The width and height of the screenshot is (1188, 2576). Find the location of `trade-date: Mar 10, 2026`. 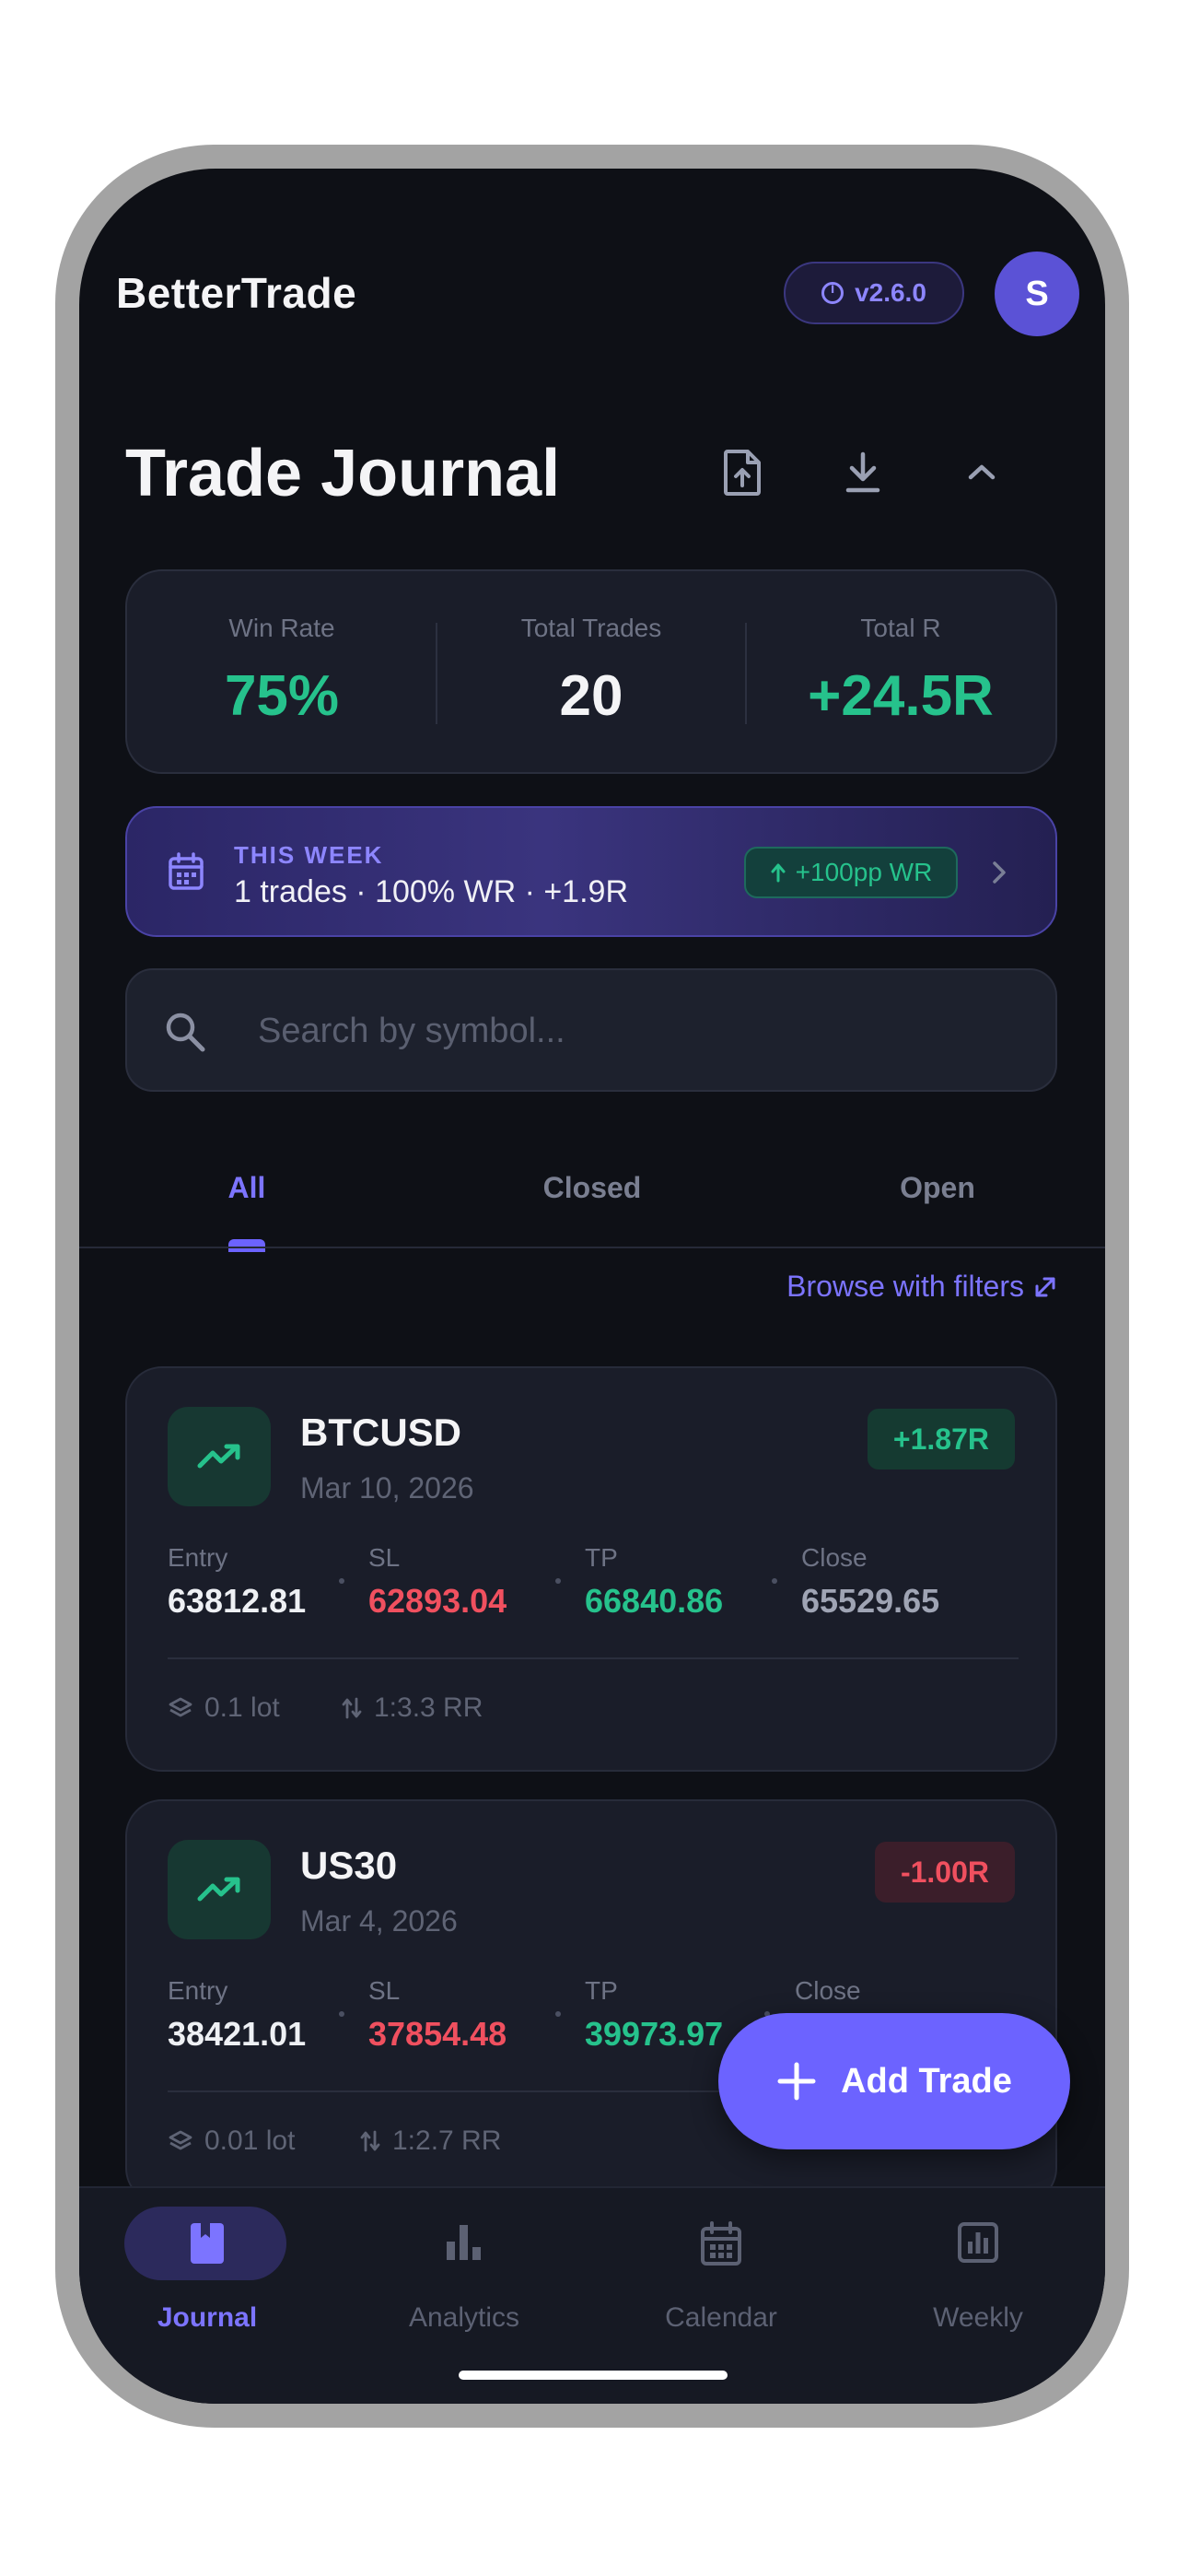

trade-date: Mar 10, 2026 is located at coordinates (387, 1488).